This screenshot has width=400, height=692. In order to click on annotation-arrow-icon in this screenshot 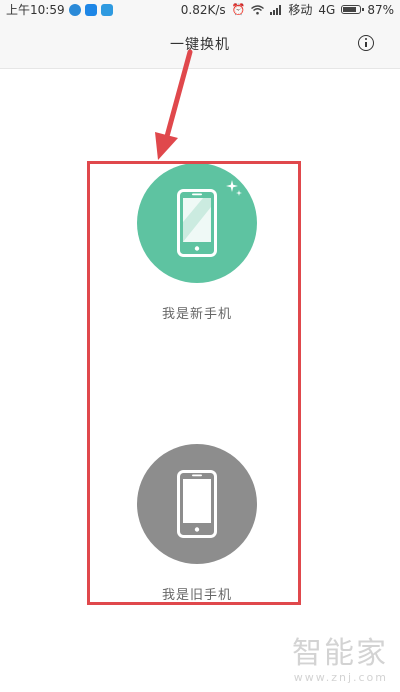, I will do `click(174, 104)`.